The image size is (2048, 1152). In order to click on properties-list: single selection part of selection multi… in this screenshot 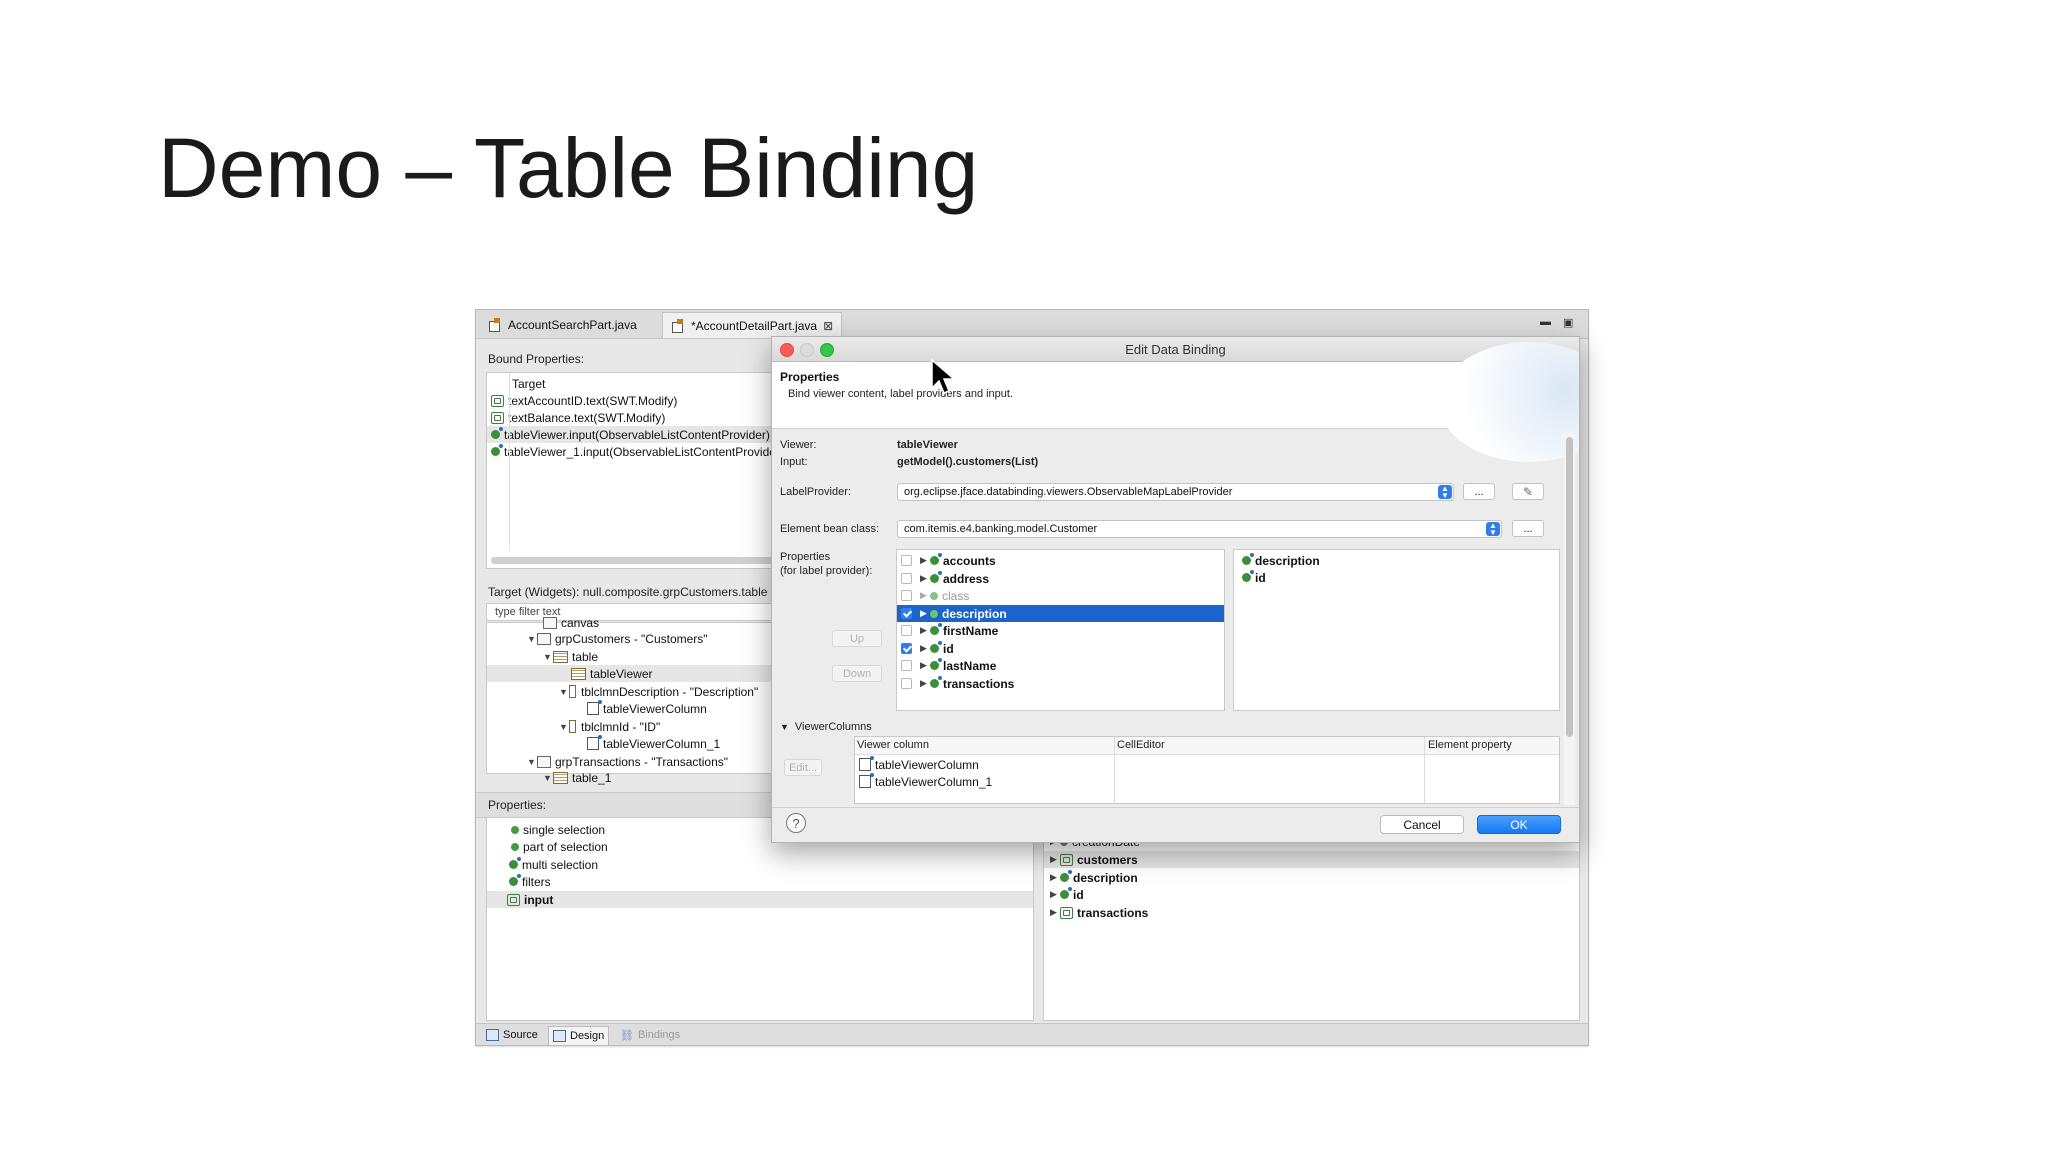, I will do `click(760, 919)`.